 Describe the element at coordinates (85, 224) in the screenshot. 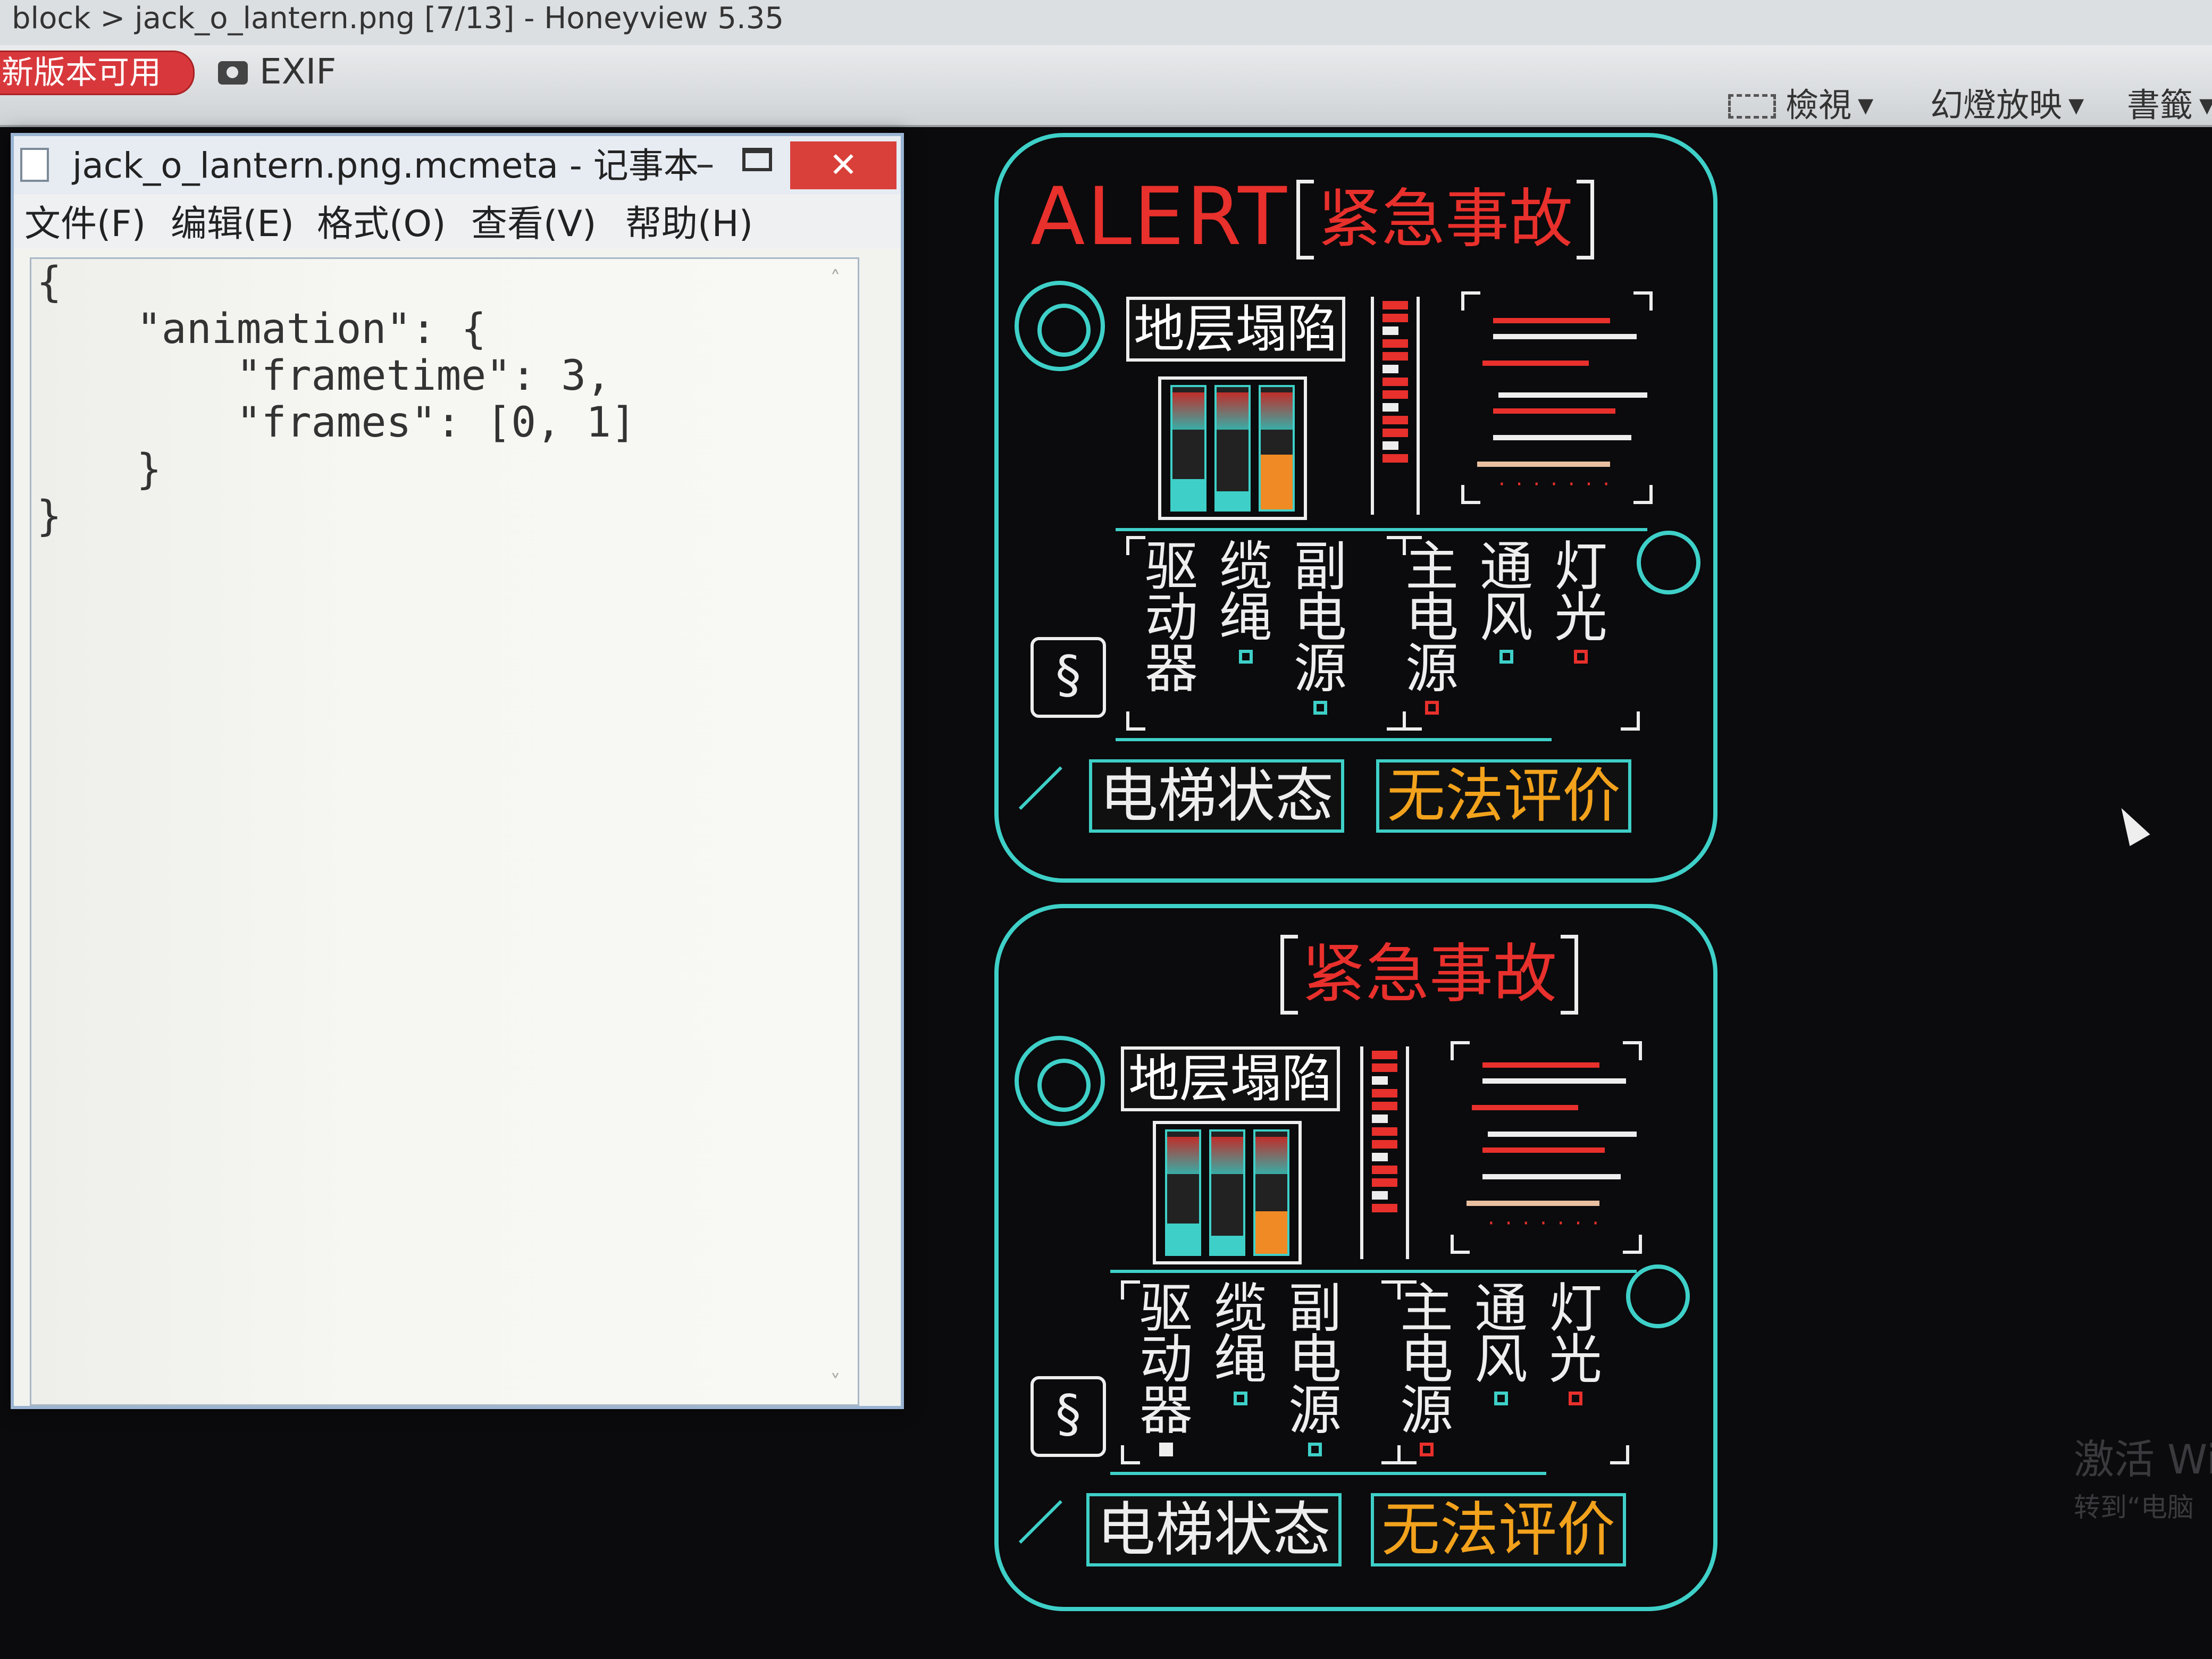

I see `menu-file: 文件(F)` at that location.